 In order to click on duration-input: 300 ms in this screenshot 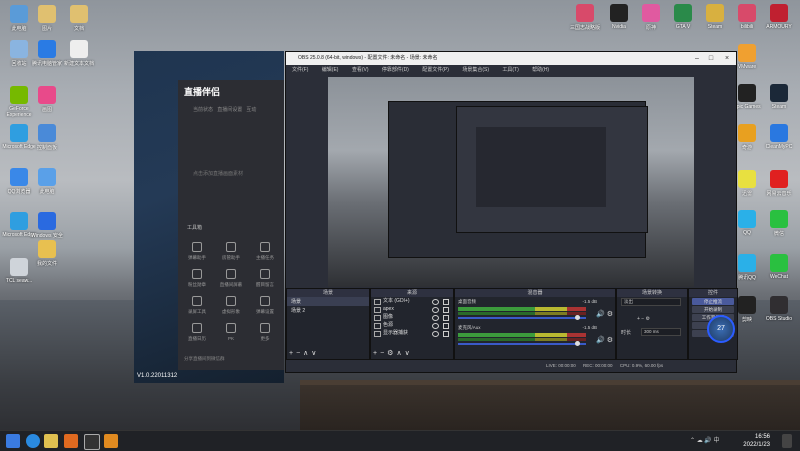, I will do `click(661, 332)`.